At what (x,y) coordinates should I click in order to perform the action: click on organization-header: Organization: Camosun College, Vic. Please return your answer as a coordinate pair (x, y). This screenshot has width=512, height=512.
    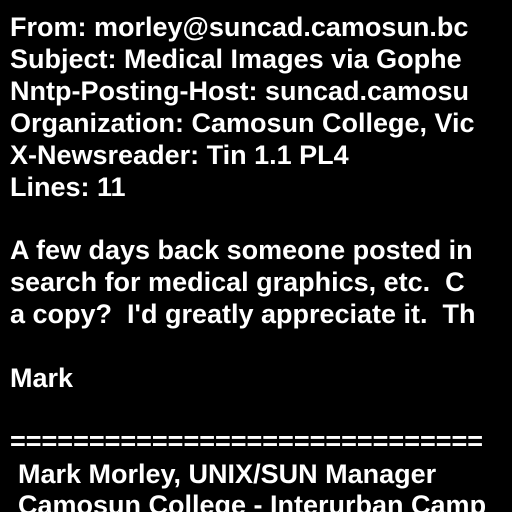
    Looking at the image, I should click on (242, 123).